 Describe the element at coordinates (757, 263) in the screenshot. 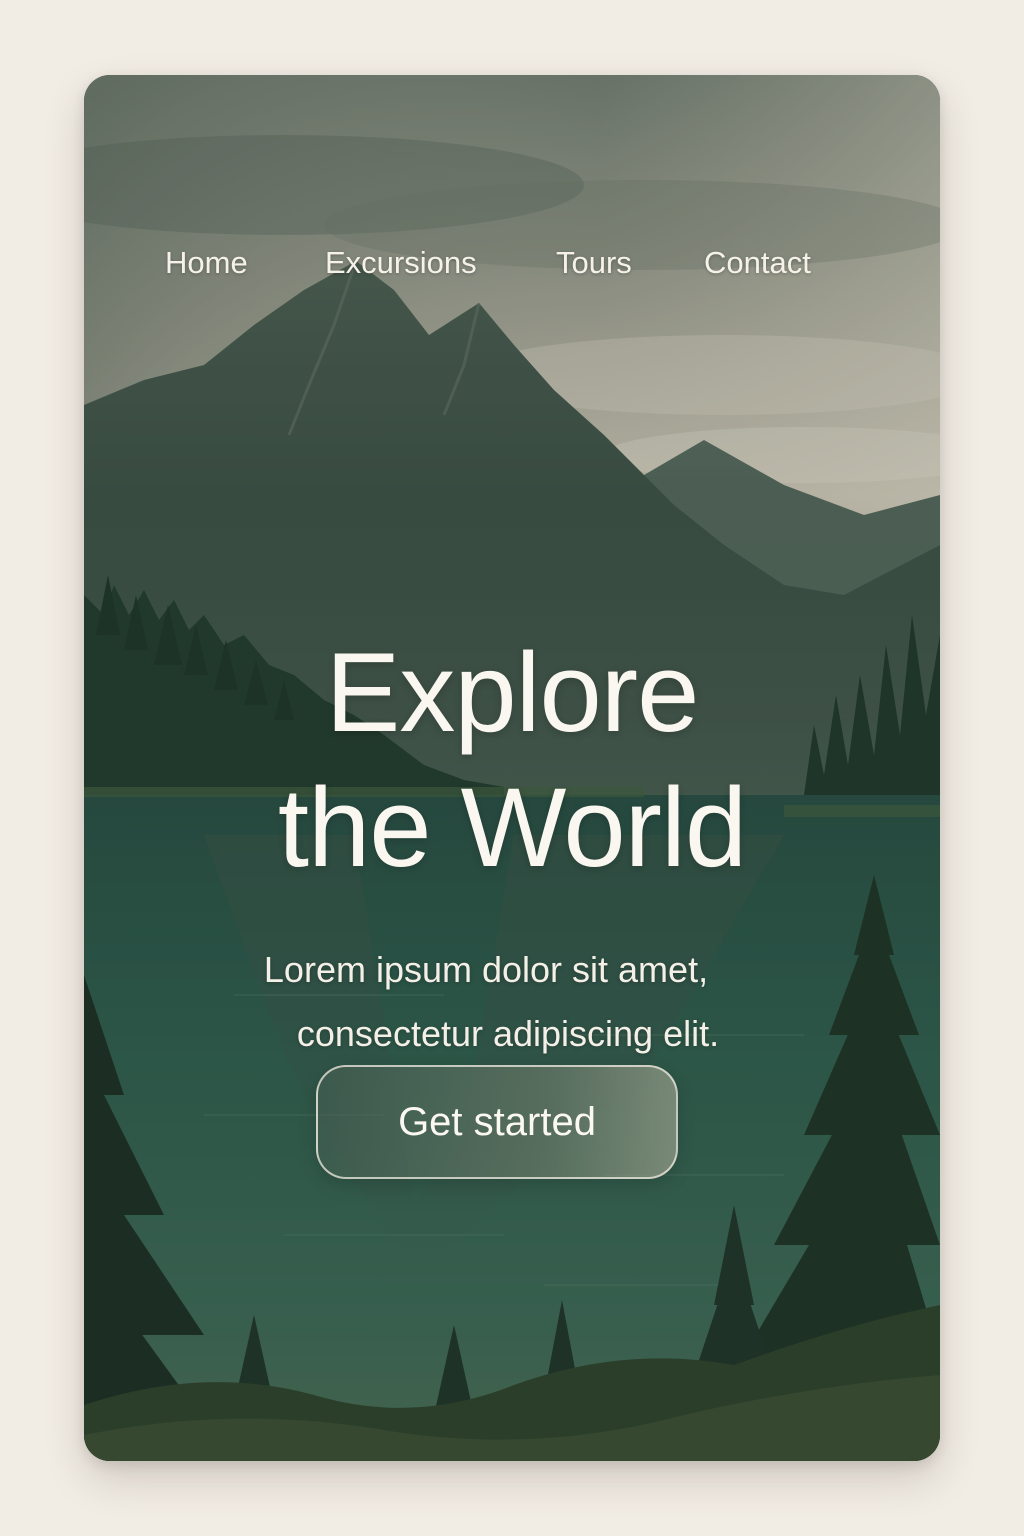

I see `nav-link-contact: Contact` at that location.